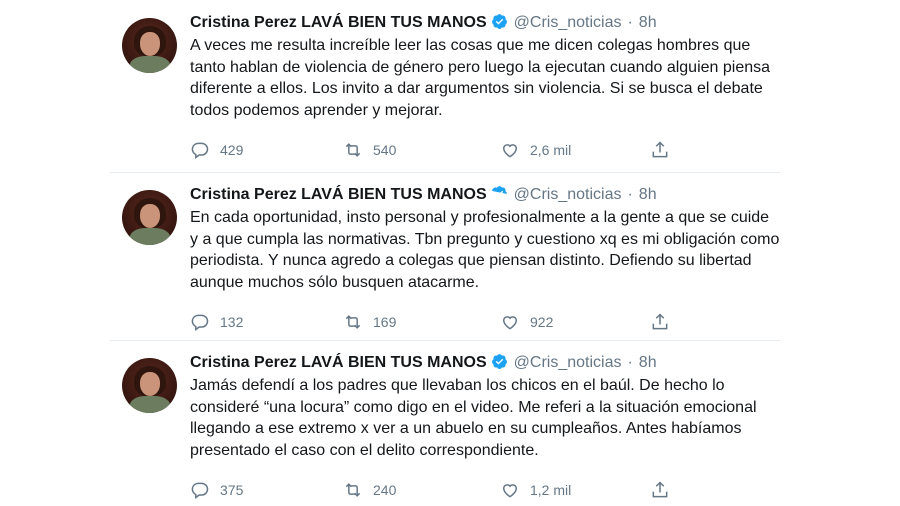 The image size is (900, 506). What do you see at coordinates (232, 150) in the screenshot?
I see `reply-count: 429` at bounding box center [232, 150].